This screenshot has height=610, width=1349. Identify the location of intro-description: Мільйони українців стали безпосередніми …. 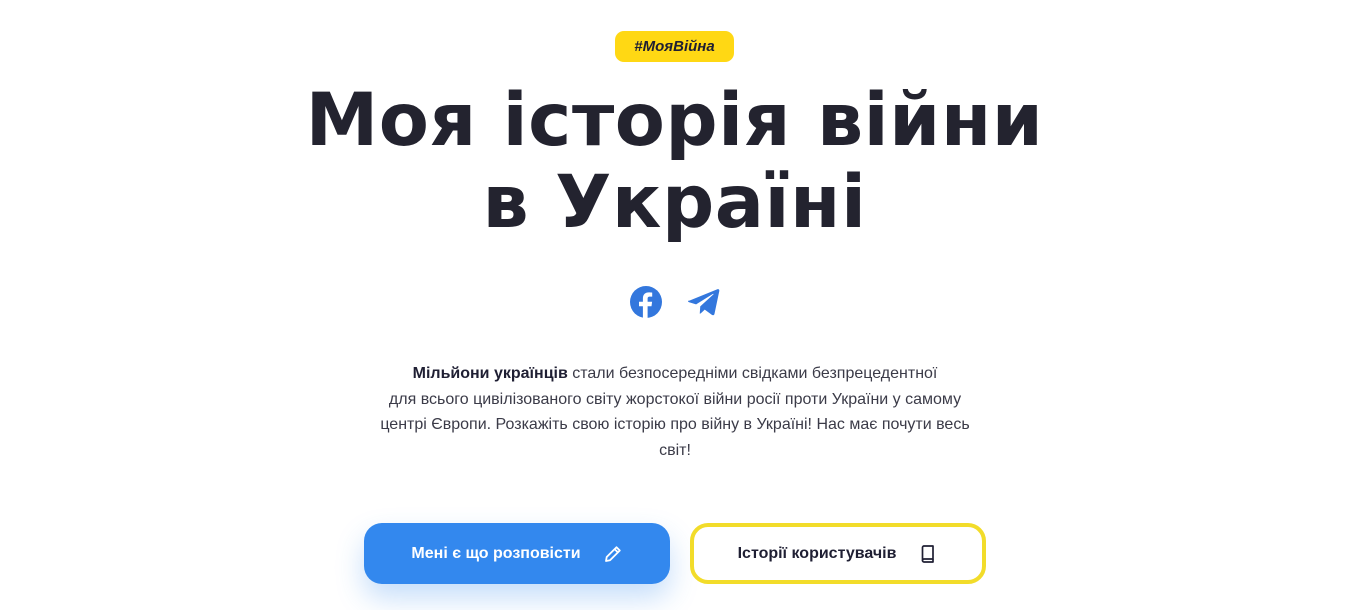
(675, 412).